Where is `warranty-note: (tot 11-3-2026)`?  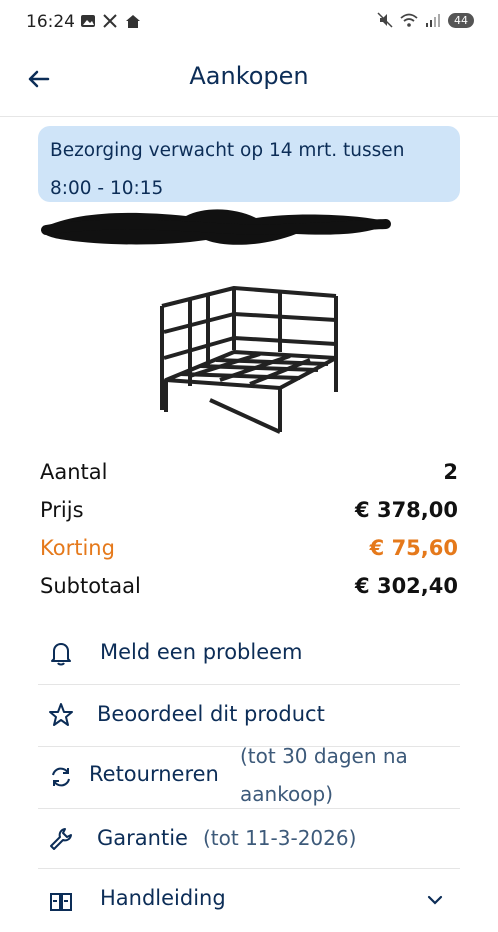
warranty-note: (tot 11-3-2026) is located at coordinates (280, 838).